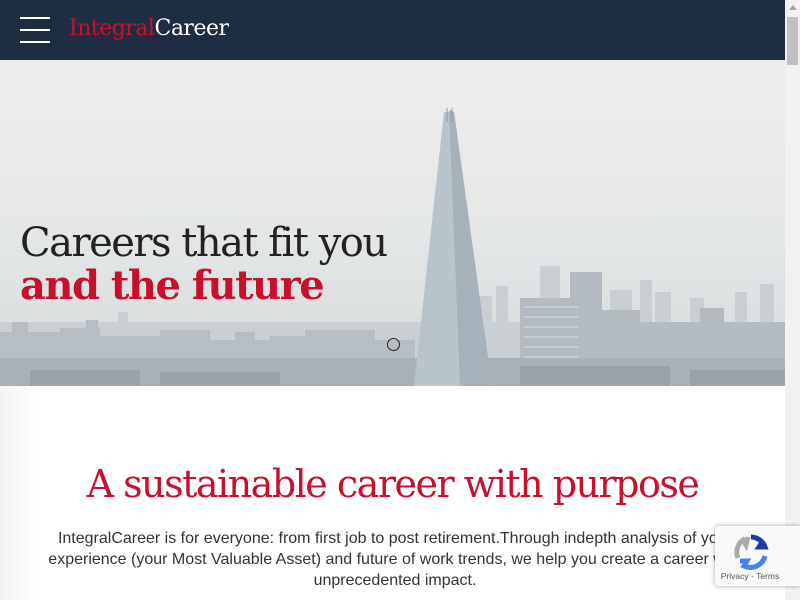 The width and height of the screenshot is (800, 600). I want to click on site-logo: IntegralCareer, so click(149, 28).